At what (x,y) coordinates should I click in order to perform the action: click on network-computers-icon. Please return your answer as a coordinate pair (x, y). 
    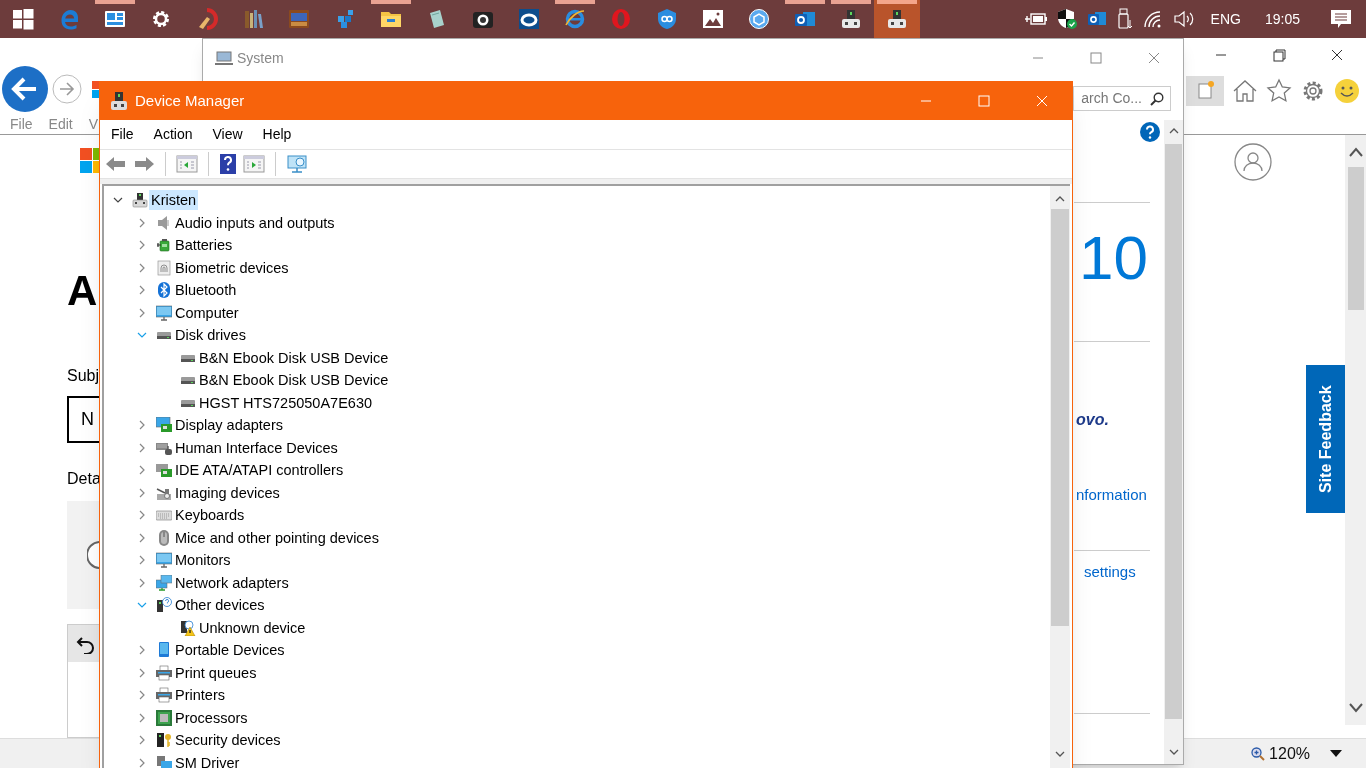
    Looking at the image, I should click on (164, 582).